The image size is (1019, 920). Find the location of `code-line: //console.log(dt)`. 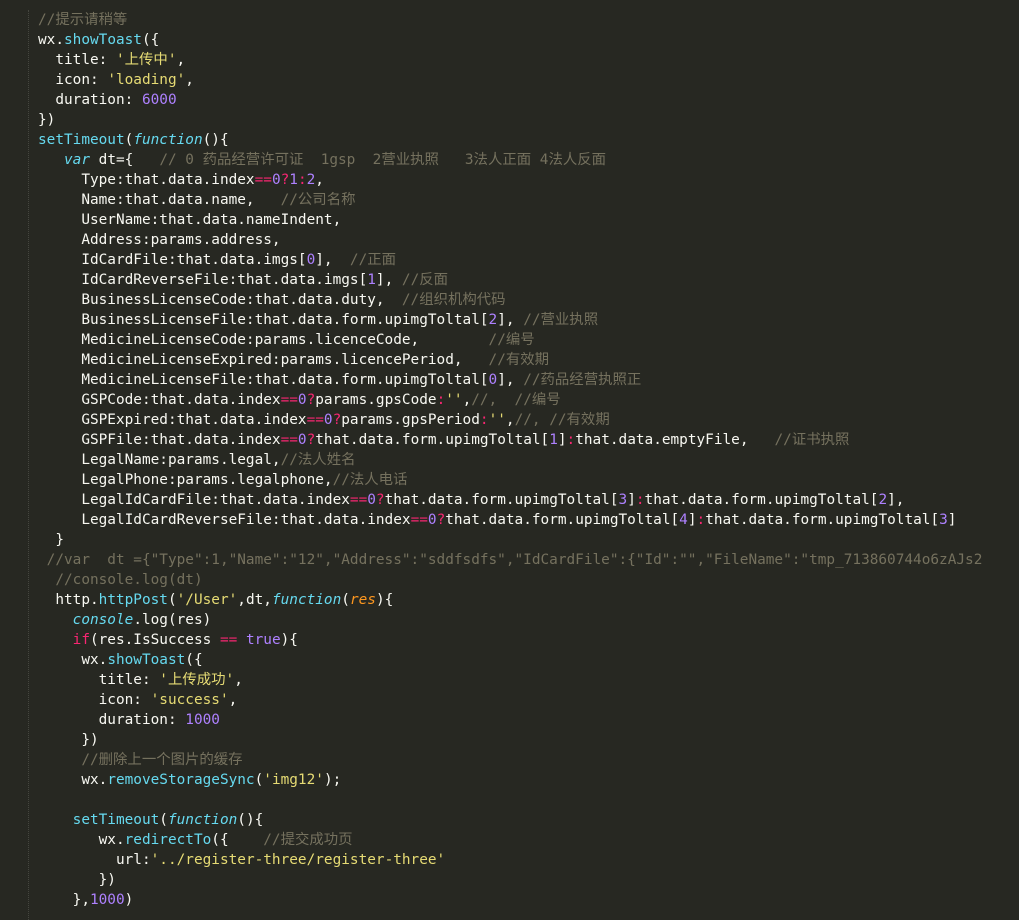

code-line: //console.log(dt) is located at coordinates (528, 580).